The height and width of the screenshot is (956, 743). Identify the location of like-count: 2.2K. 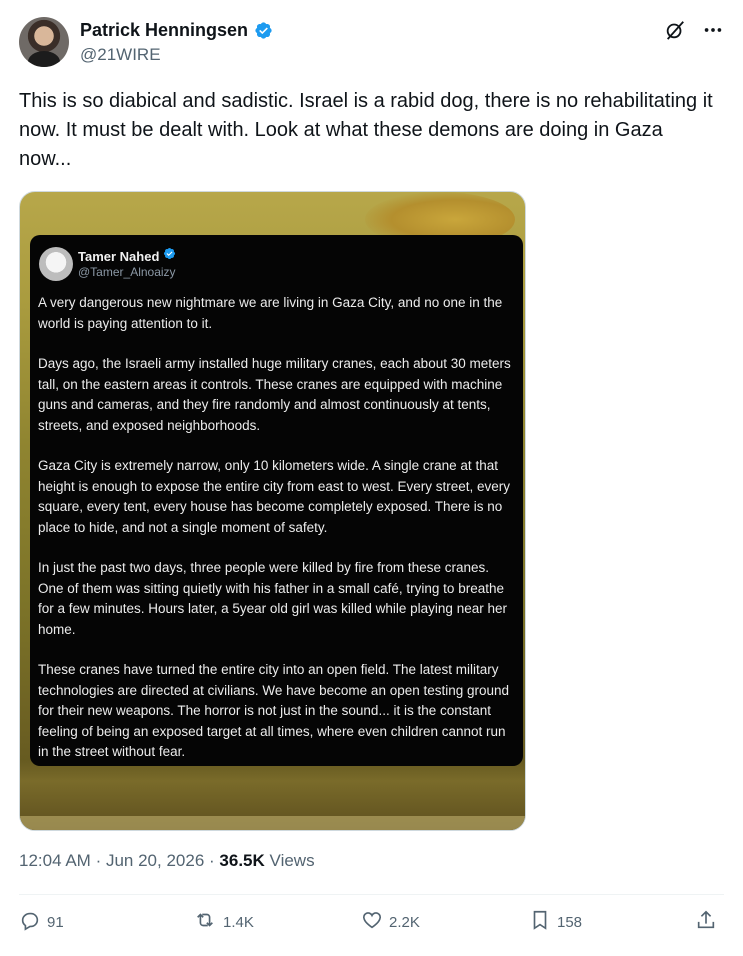
(404, 922).